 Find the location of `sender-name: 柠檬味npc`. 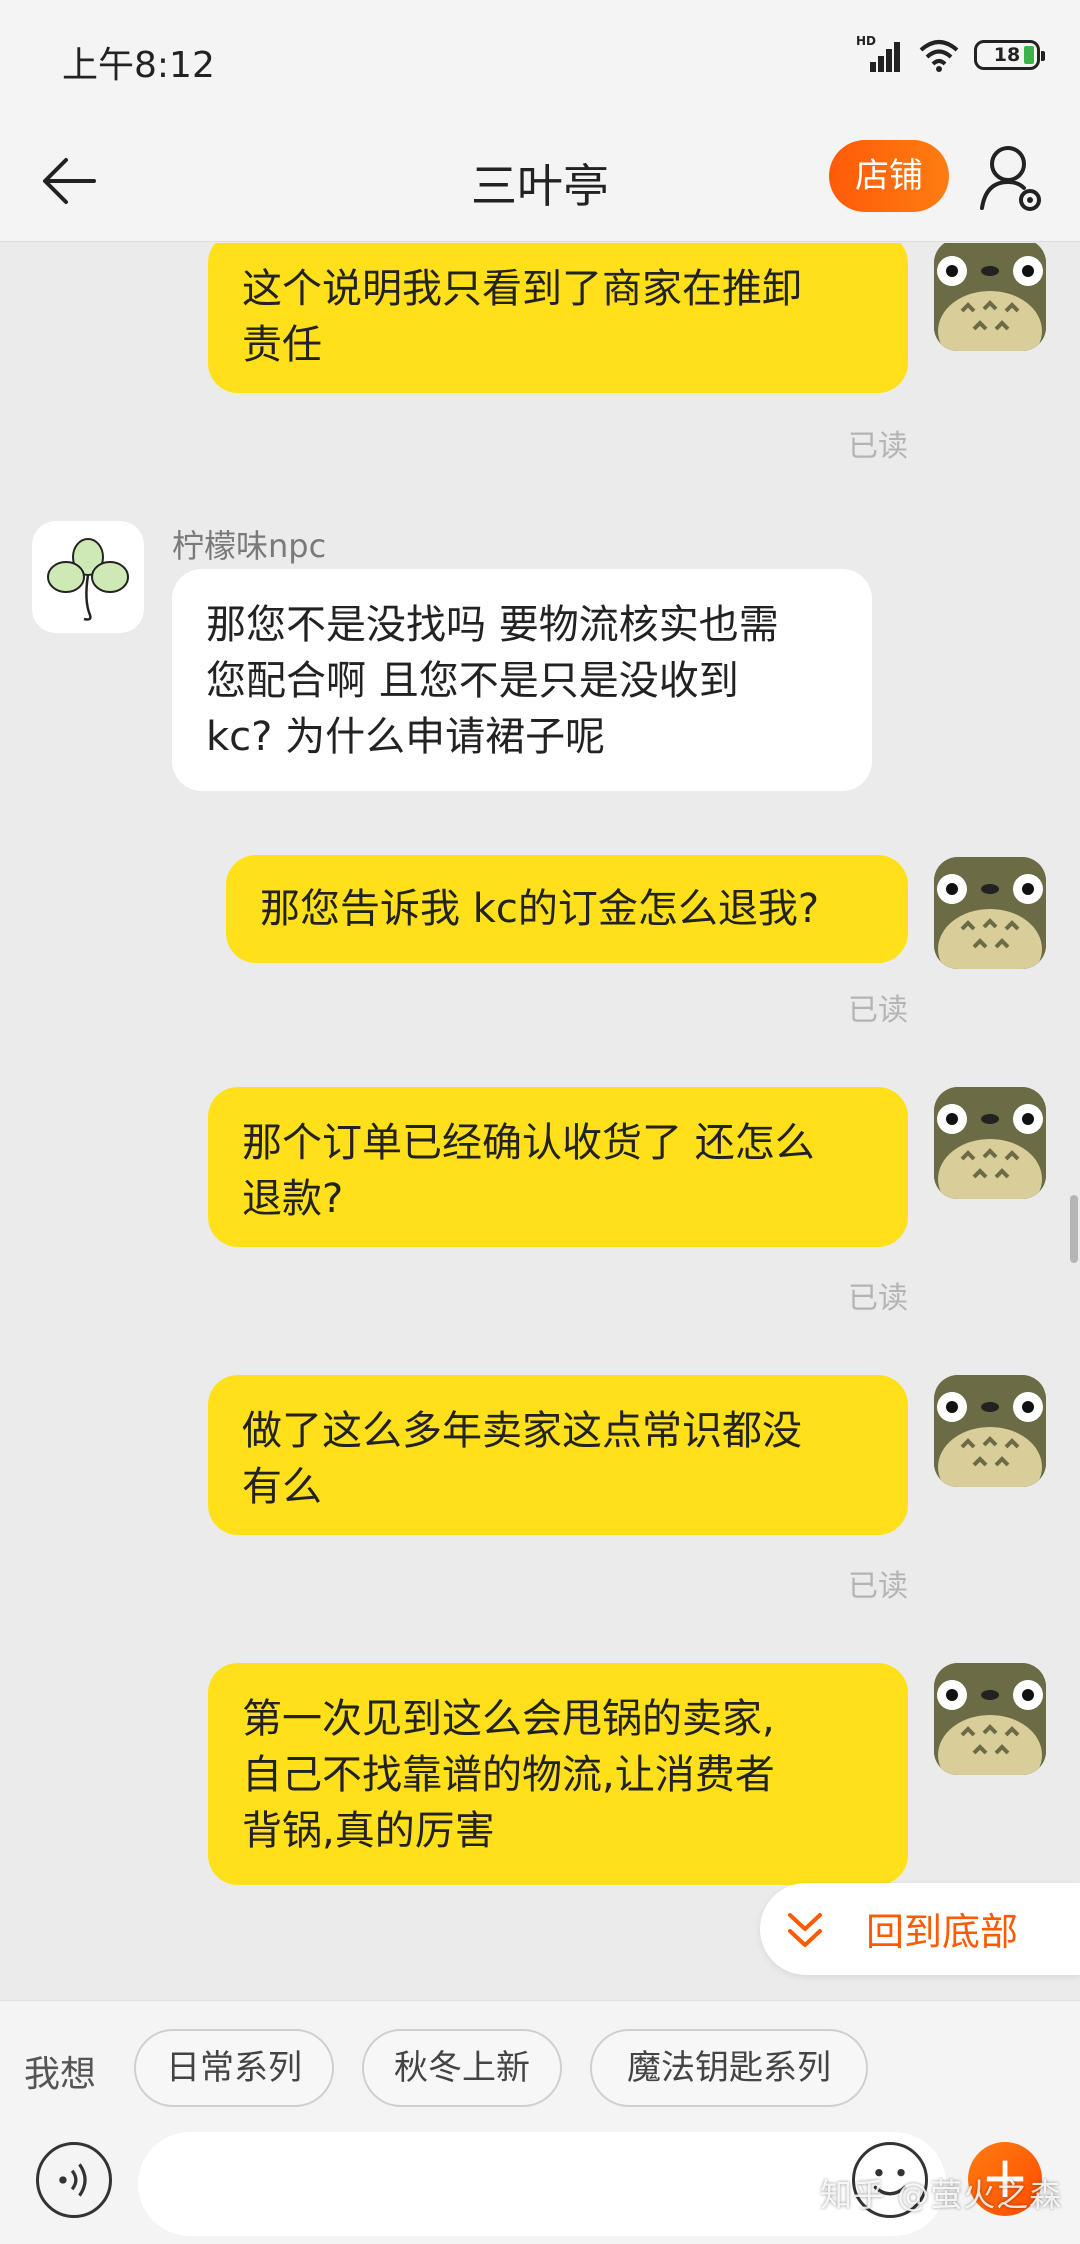

sender-name: 柠檬味npc is located at coordinates (249, 546).